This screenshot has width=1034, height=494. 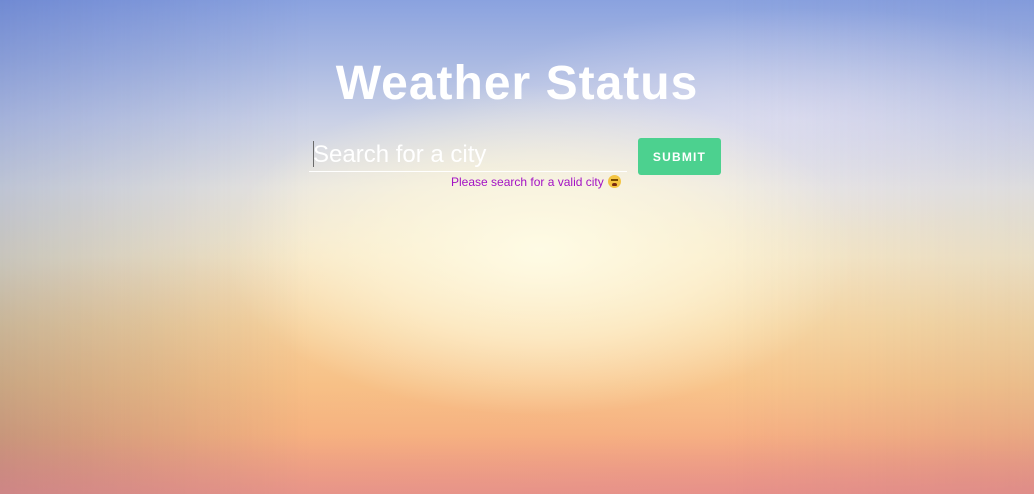 I want to click on text-cursor, so click(x=313, y=154).